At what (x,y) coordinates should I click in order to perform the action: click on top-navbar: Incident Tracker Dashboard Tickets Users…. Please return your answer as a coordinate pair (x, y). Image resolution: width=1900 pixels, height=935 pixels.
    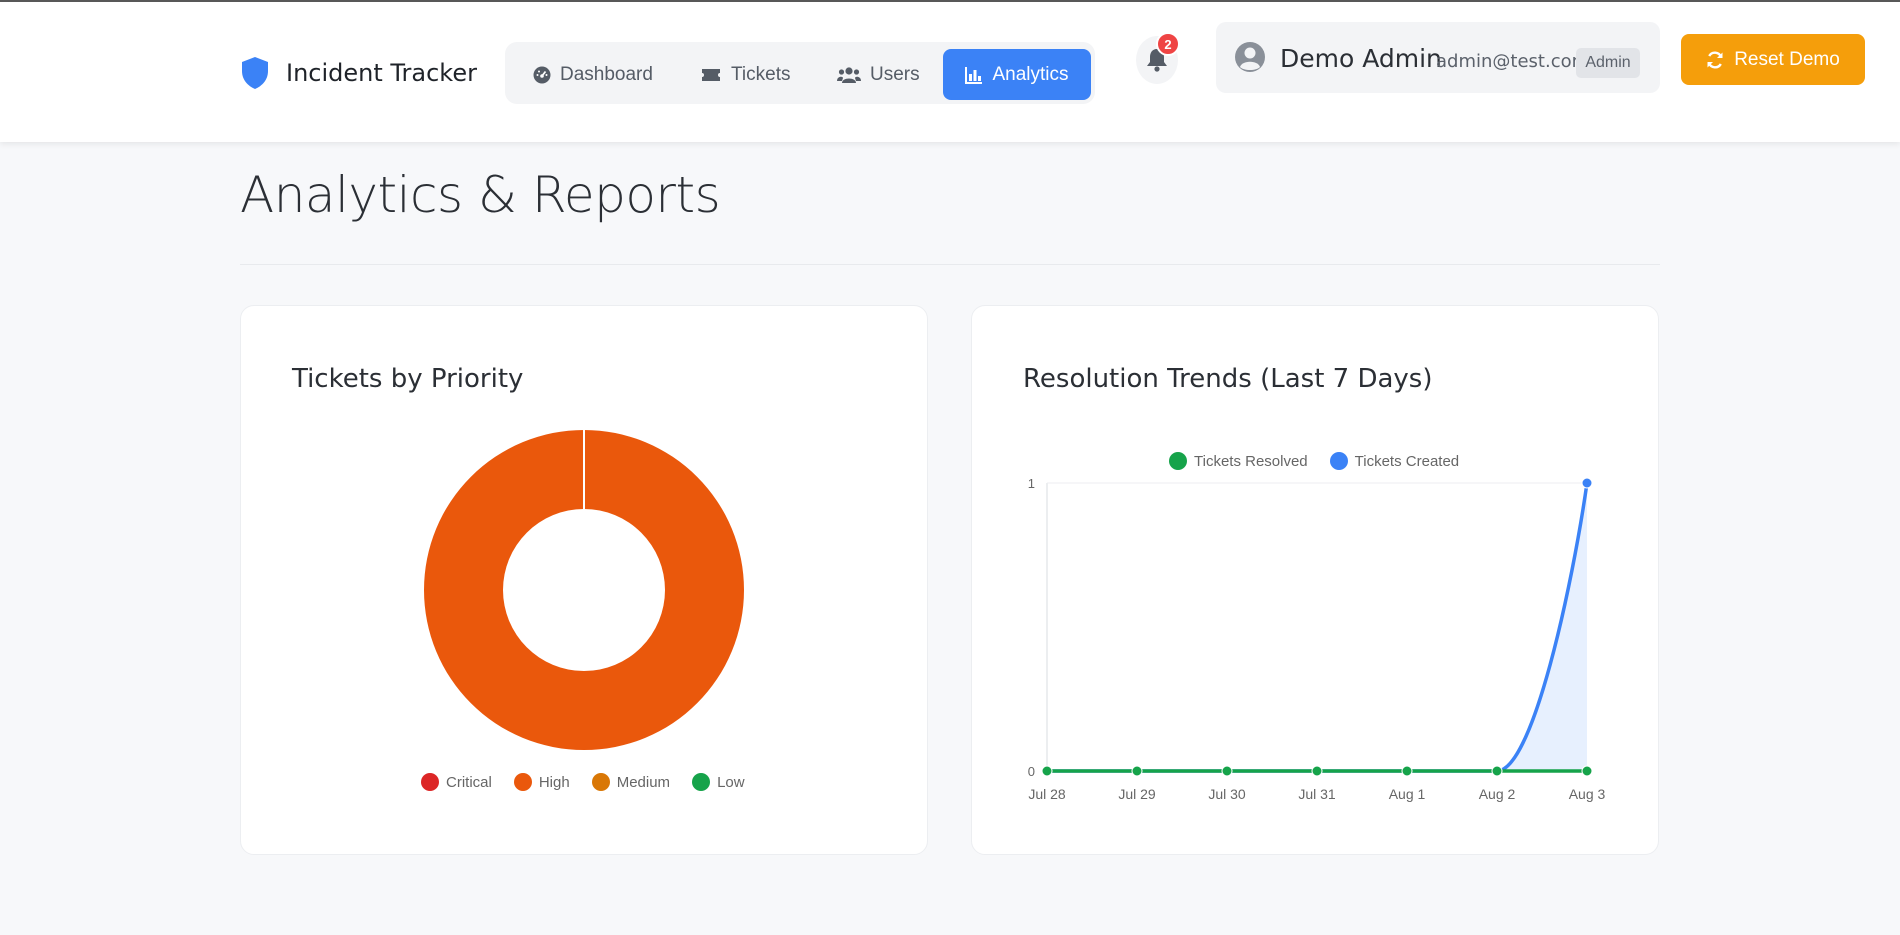
    Looking at the image, I should click on (950, 72).